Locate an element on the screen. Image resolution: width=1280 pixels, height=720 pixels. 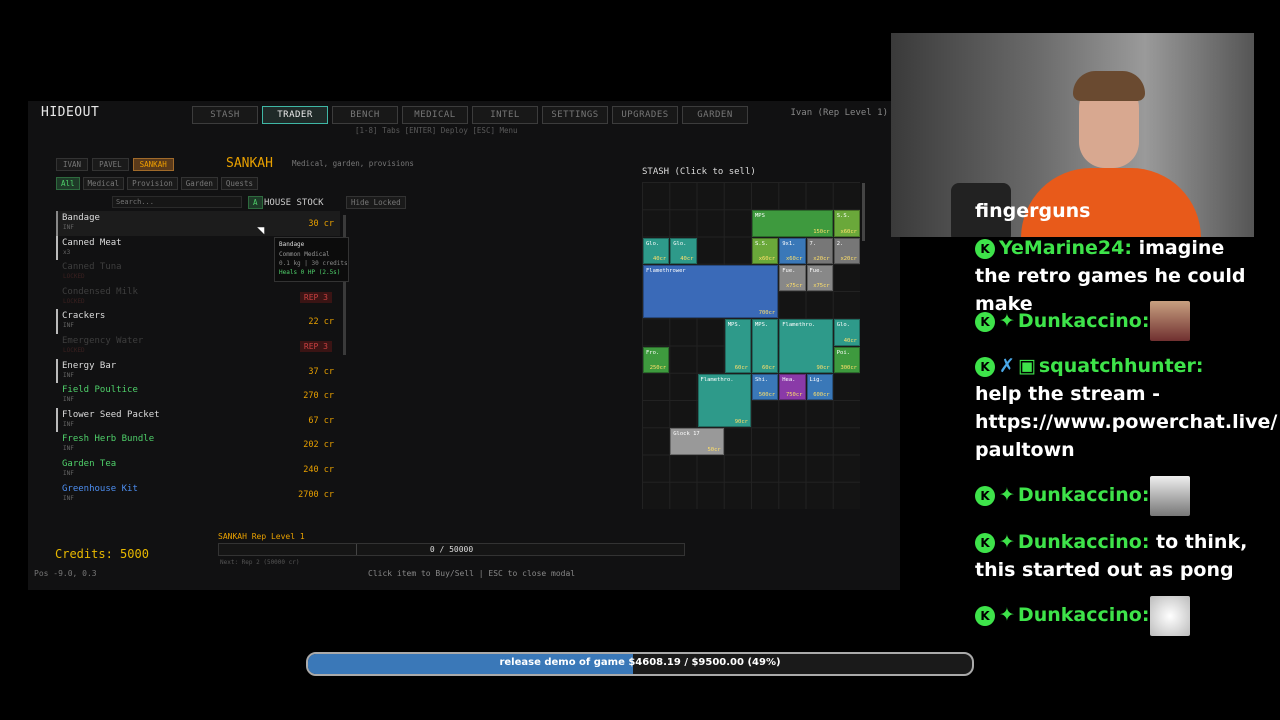
tab-bench: BENCH is located at coordinates (365, 115).